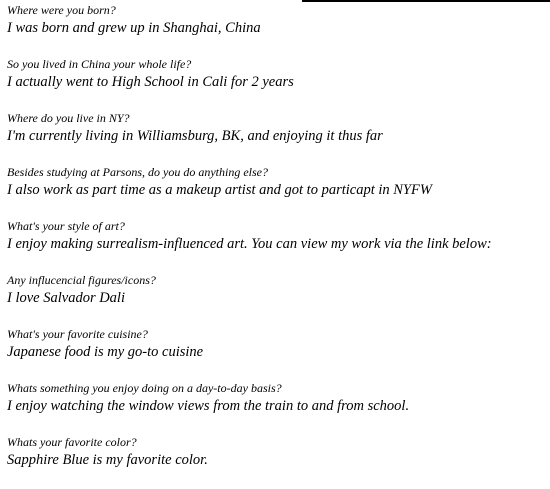 This screenshot has width=550, height=489. I want to click on answer-text: Japanese food is my go-to cuisine, so click(105, 352).